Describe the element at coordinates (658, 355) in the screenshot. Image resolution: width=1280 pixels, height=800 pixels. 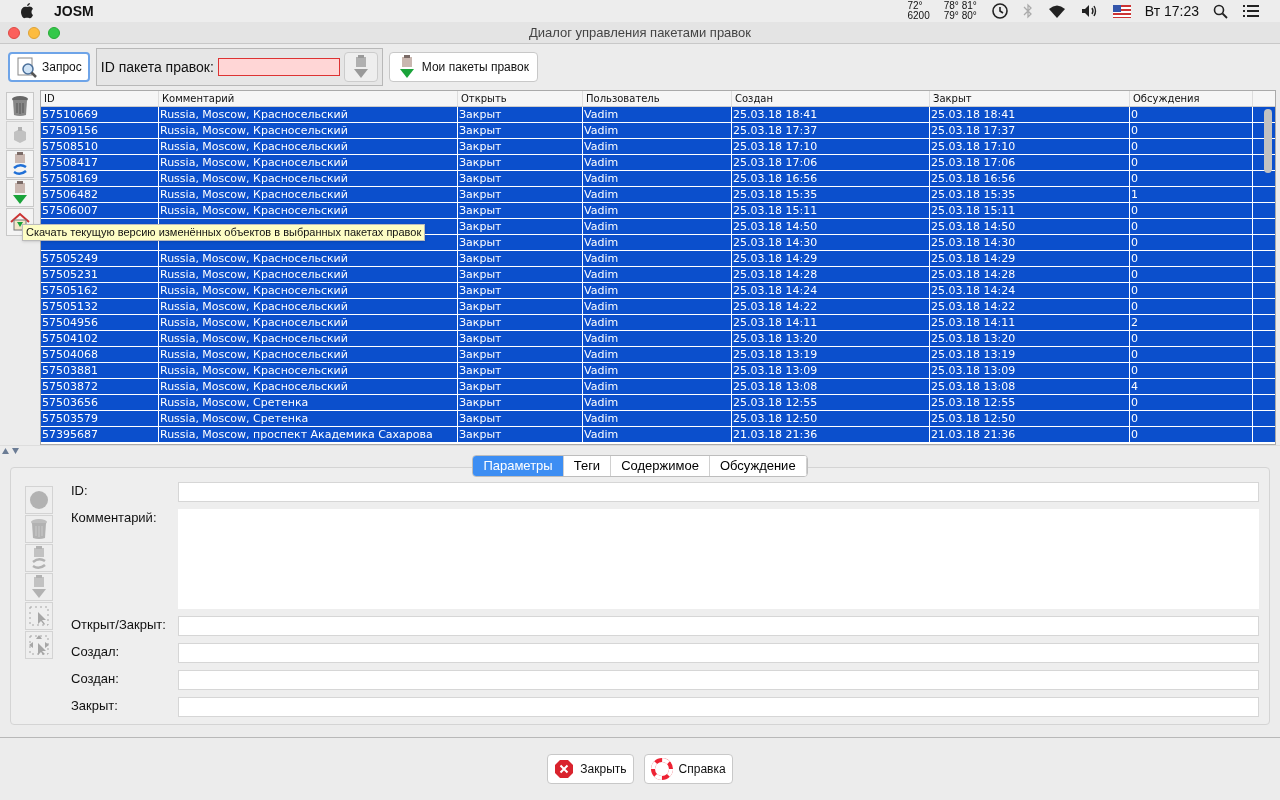
I see `table-row: 57504068 Russia, Moscow, Красносельский Закрыт Vadim 25.03.18 13:19 25.03.18 13:19 0` at that location.